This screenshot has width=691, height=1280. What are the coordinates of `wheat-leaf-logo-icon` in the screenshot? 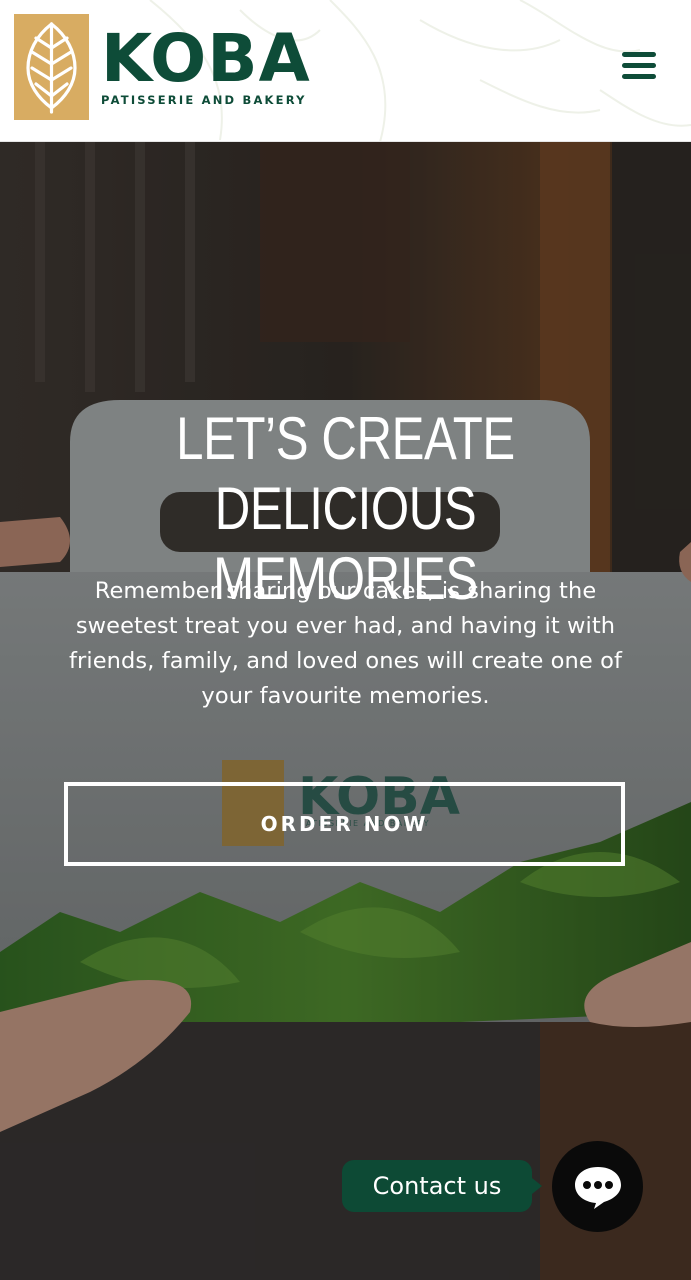 It's located at (51, 67).